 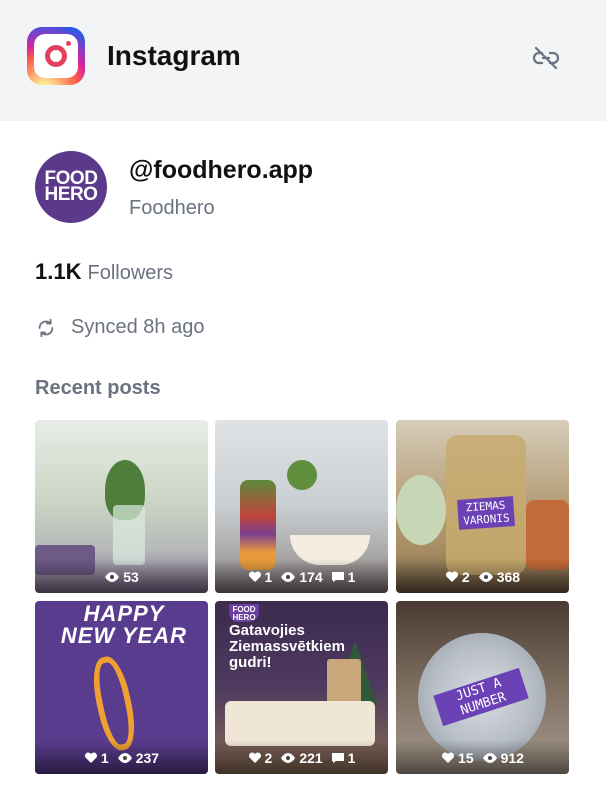 I want to click on post-thumbnail: ZIEMAS VARONIS 2 368, so click(x=482, y=506).